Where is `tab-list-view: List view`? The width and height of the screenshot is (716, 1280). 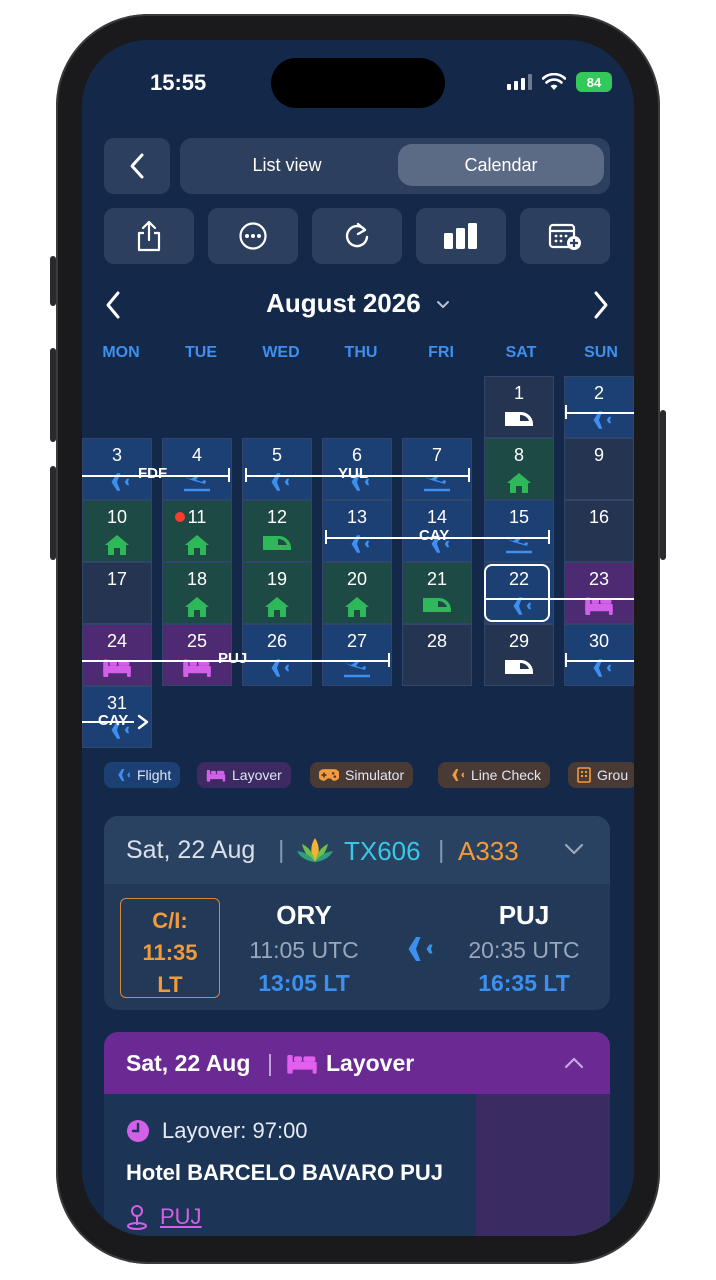
tab-list-view: List view is located at coordinates (287, 165).